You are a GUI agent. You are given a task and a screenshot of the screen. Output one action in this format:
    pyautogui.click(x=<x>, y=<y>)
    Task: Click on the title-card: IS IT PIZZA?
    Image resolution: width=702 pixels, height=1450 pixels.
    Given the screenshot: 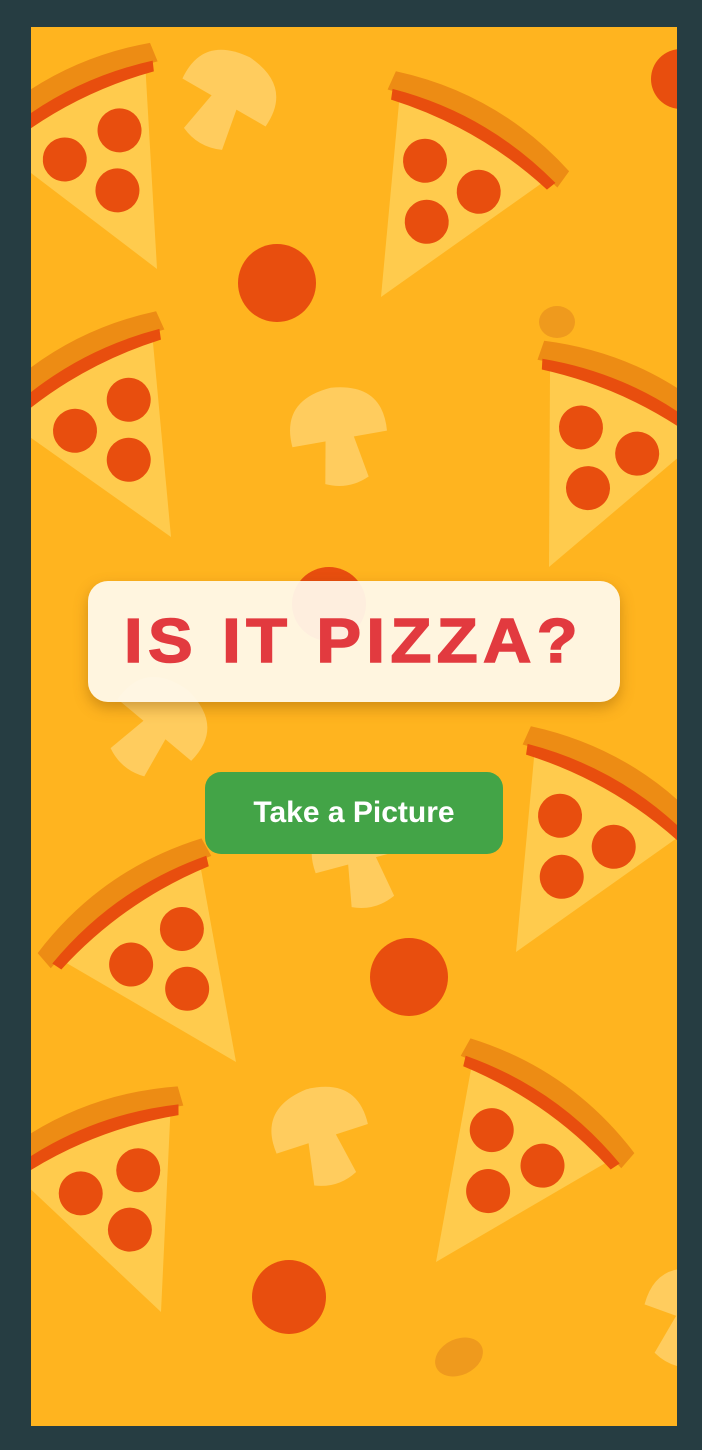 What is the action you would take?
    pyautogui.click(x=354, y=641)
    